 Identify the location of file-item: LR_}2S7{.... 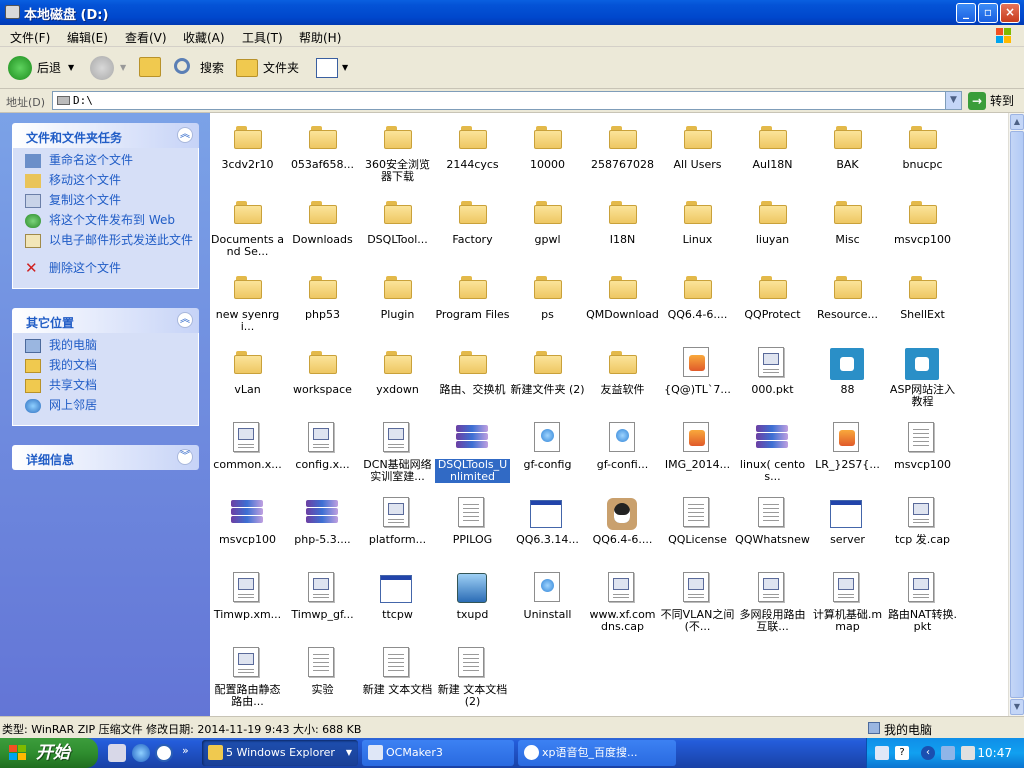
(847, 454).